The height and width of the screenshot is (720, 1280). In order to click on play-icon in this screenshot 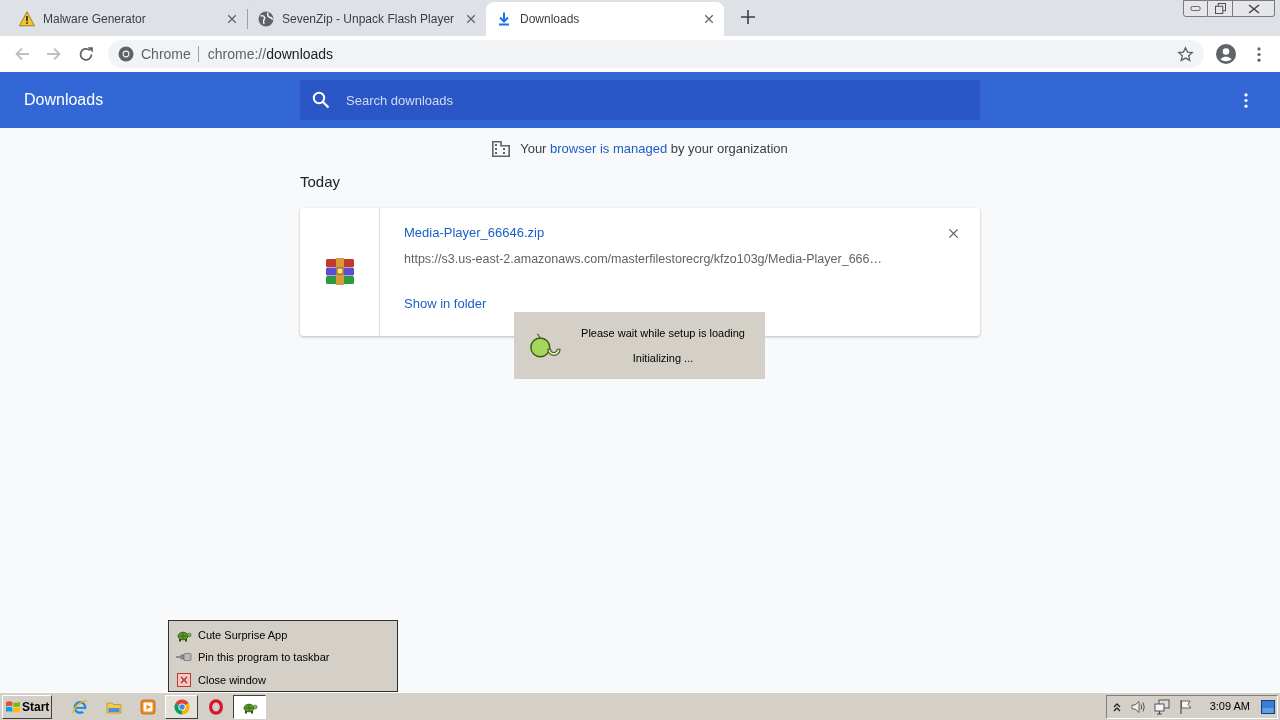, I will do `click(147, 706)`.